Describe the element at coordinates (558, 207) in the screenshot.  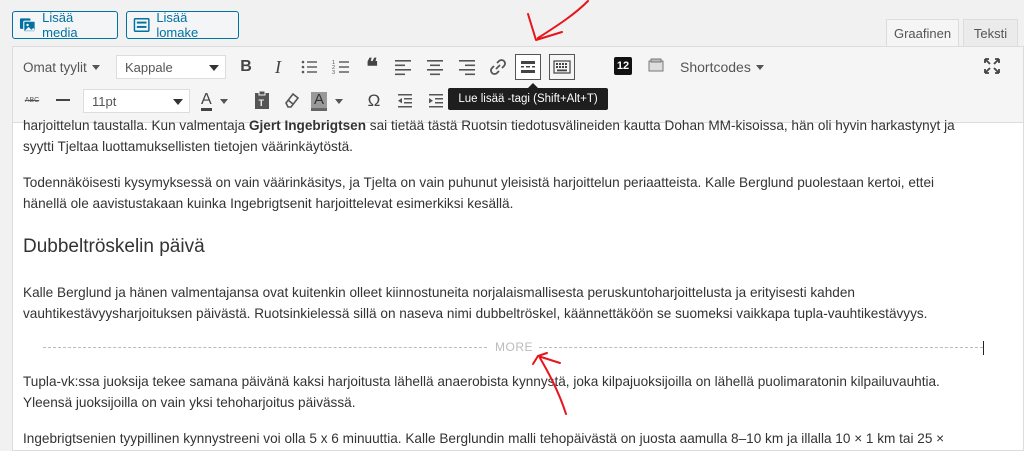
I see `annotation-arrows` at that location.